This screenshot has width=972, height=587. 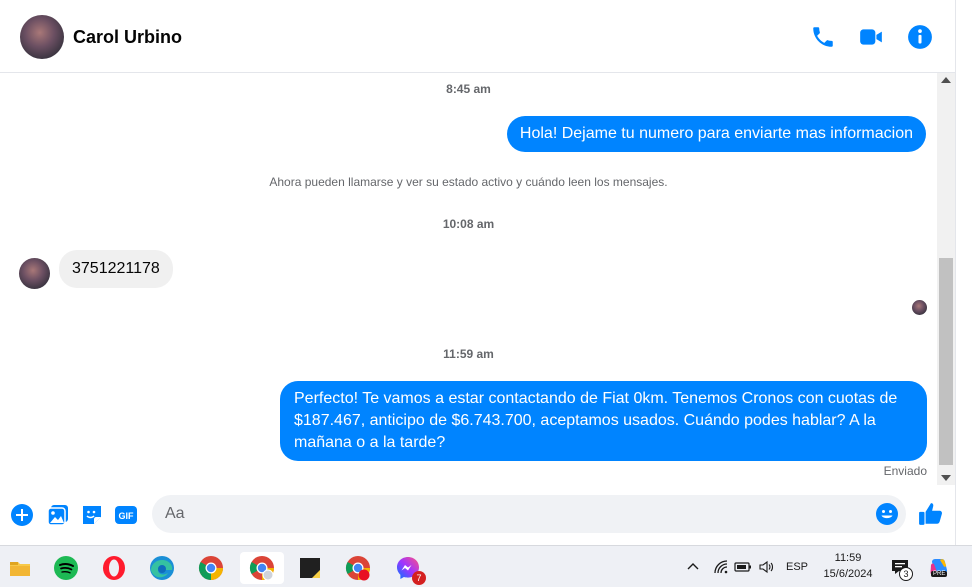 What do you see at coordinates (468, 354) in the screenshot?
I see `timestamp: 11:59 am` at bounding box center [468, 354].